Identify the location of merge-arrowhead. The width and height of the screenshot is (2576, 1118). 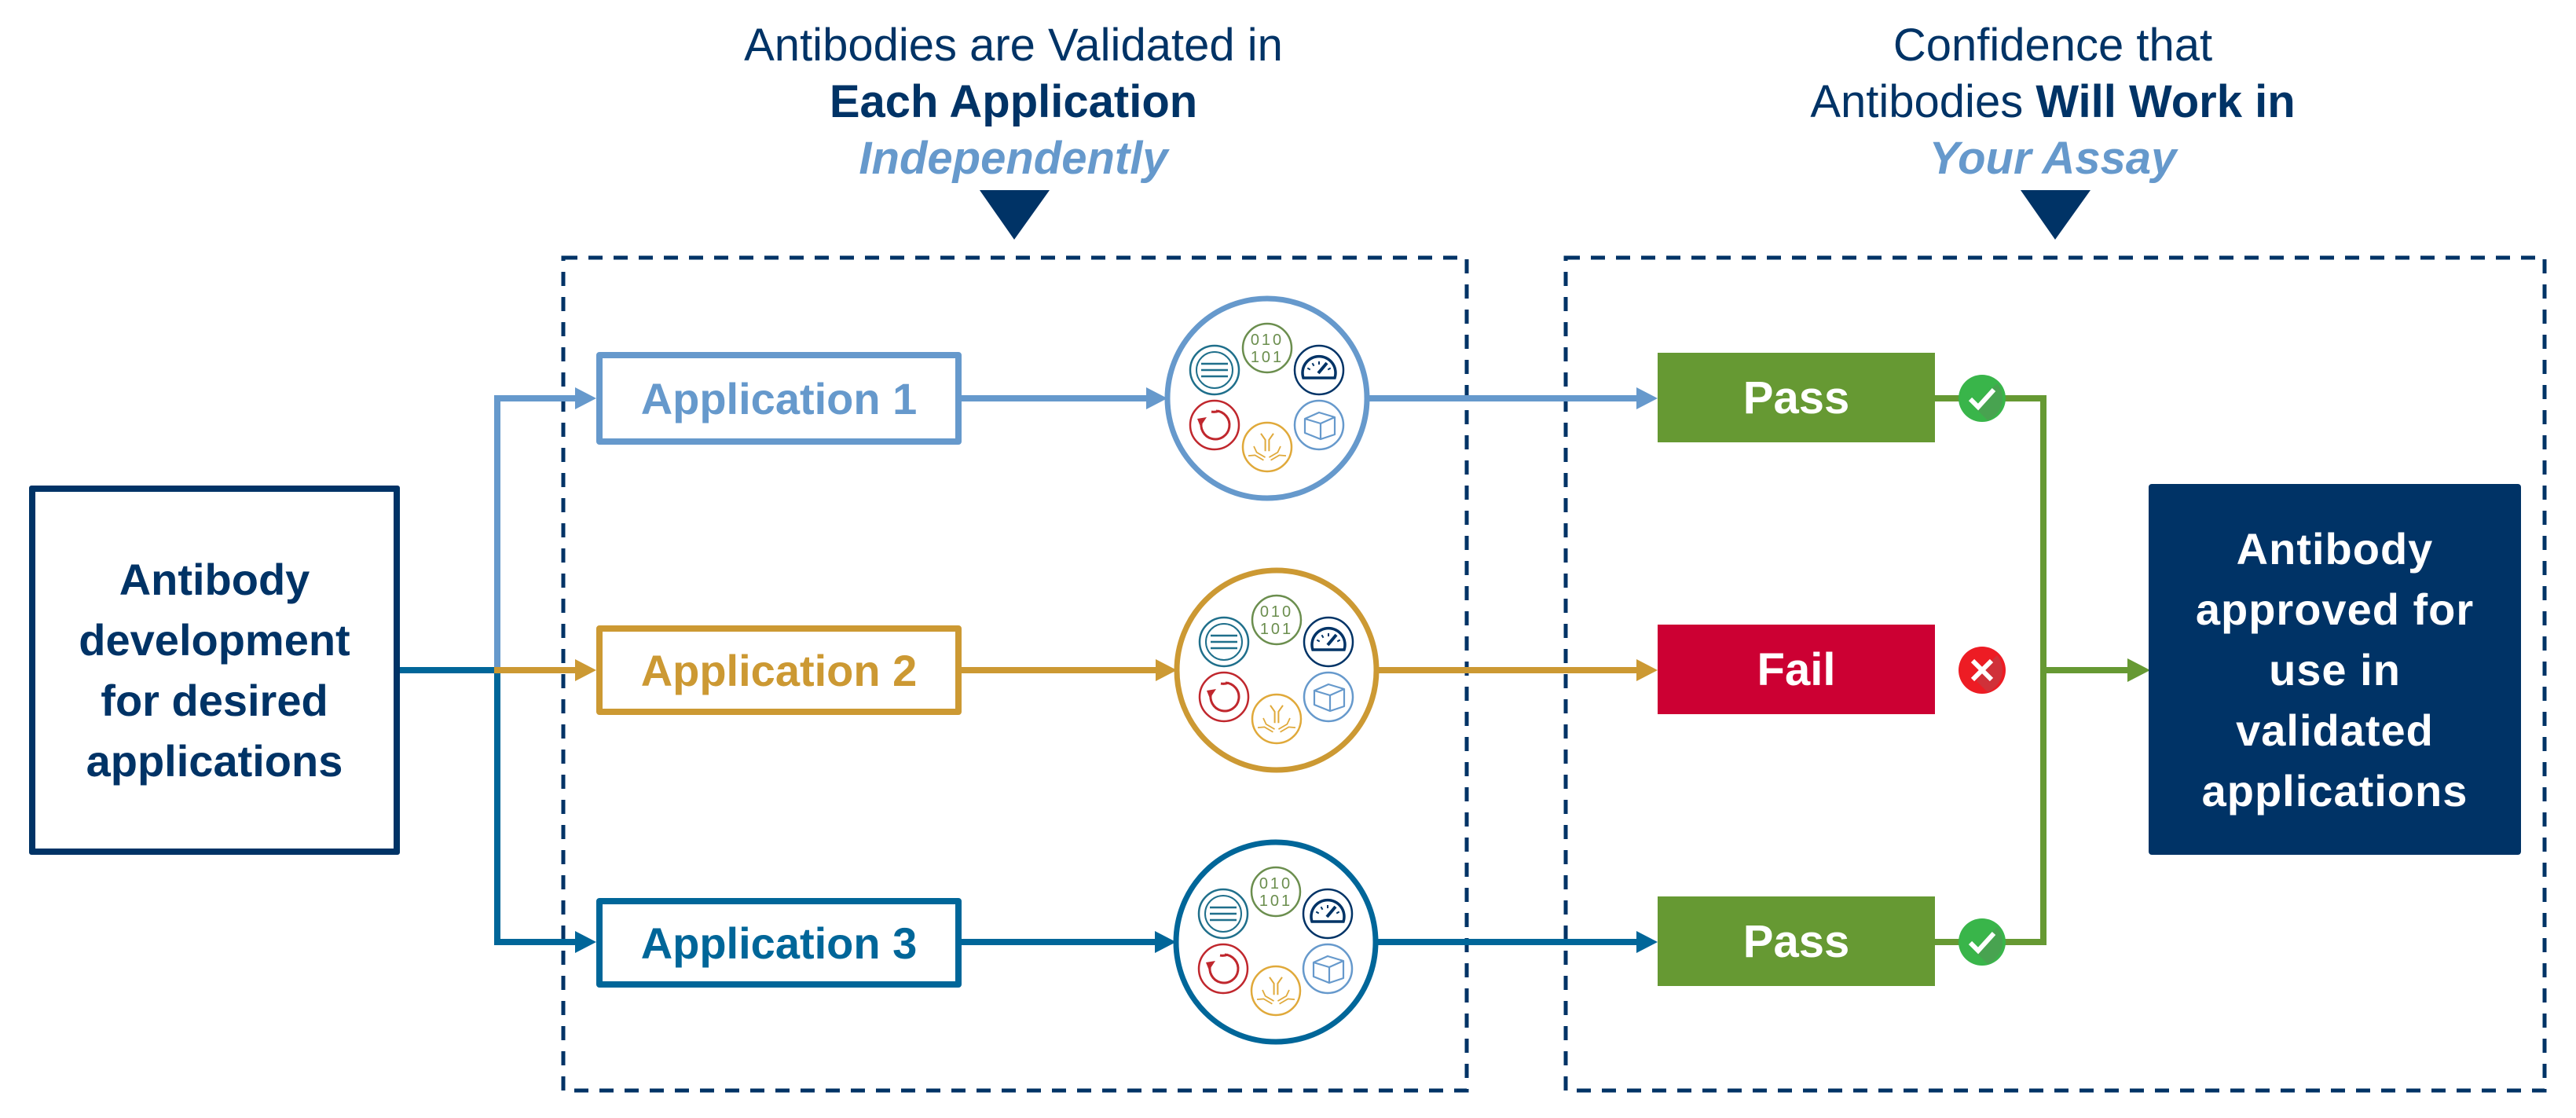
(2138, 670).